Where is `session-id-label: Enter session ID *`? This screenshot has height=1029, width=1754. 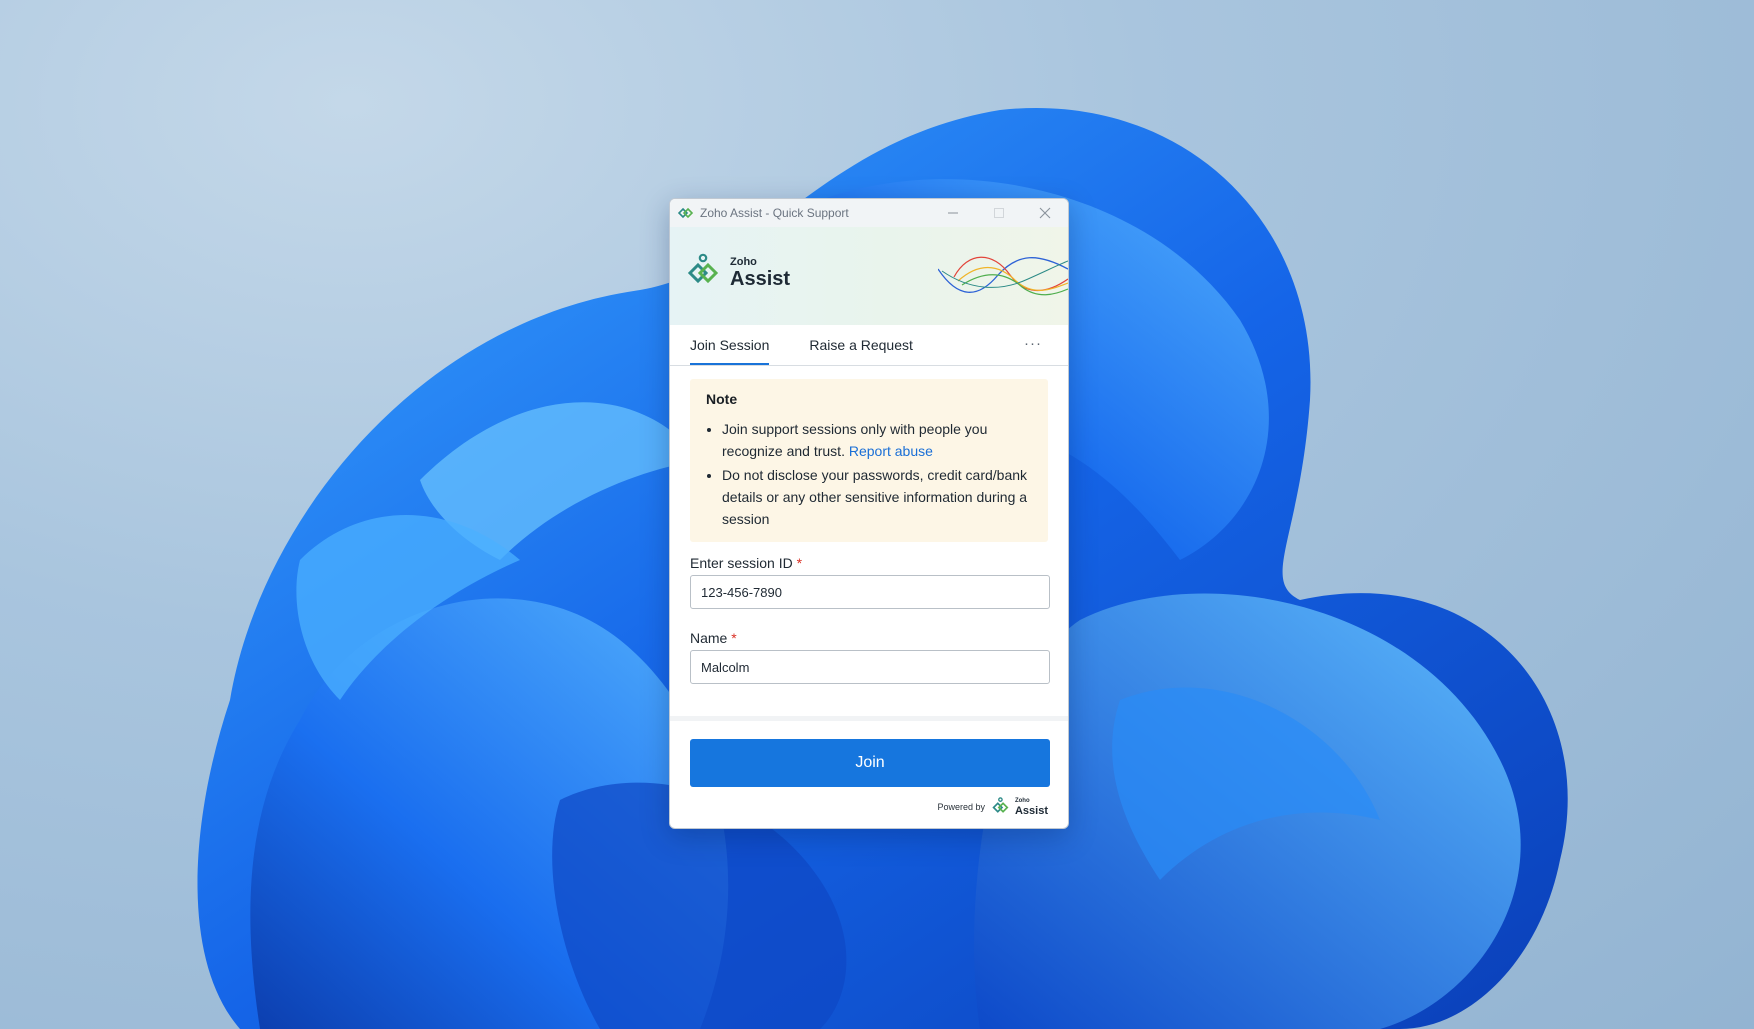 session-id-label: Enter session ID * is located at coordinates (869, 563).